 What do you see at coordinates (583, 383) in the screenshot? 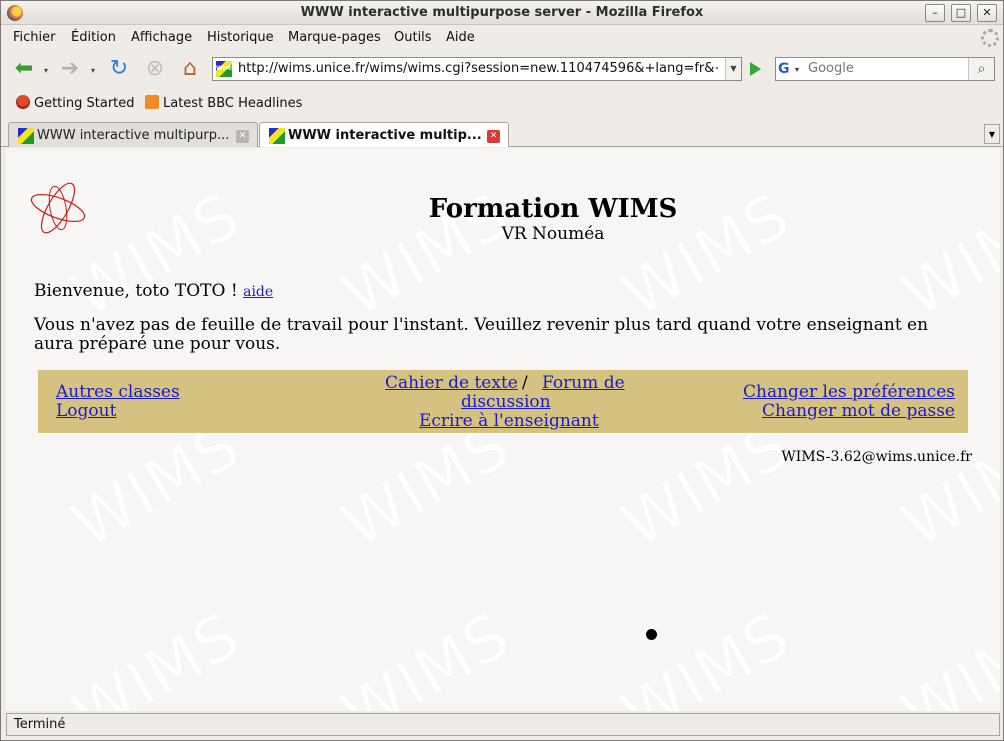
I see `forum-link-line1: Forum de` at bounding box center [583, 383].